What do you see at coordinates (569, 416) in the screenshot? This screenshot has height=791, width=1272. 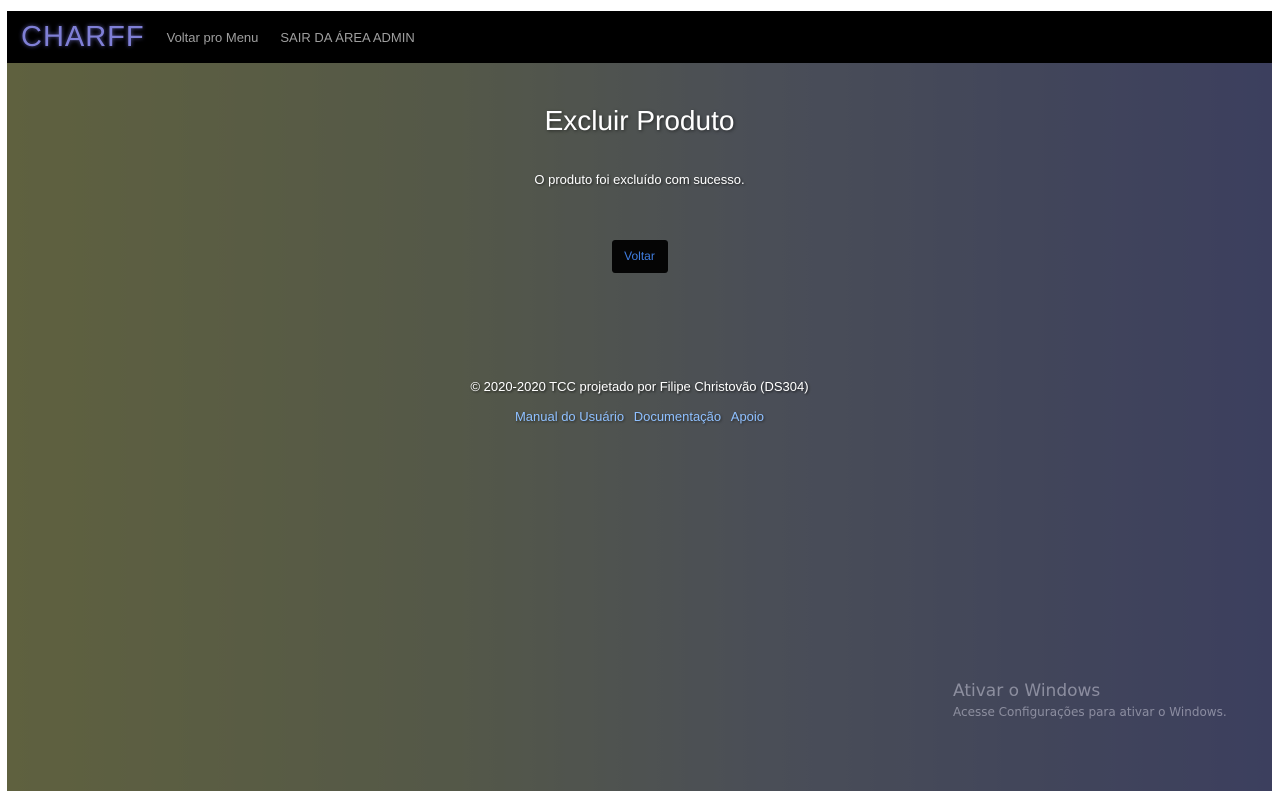 I see `footer-link-manual: Manual do Usuário` at bounding box center [569, 416].